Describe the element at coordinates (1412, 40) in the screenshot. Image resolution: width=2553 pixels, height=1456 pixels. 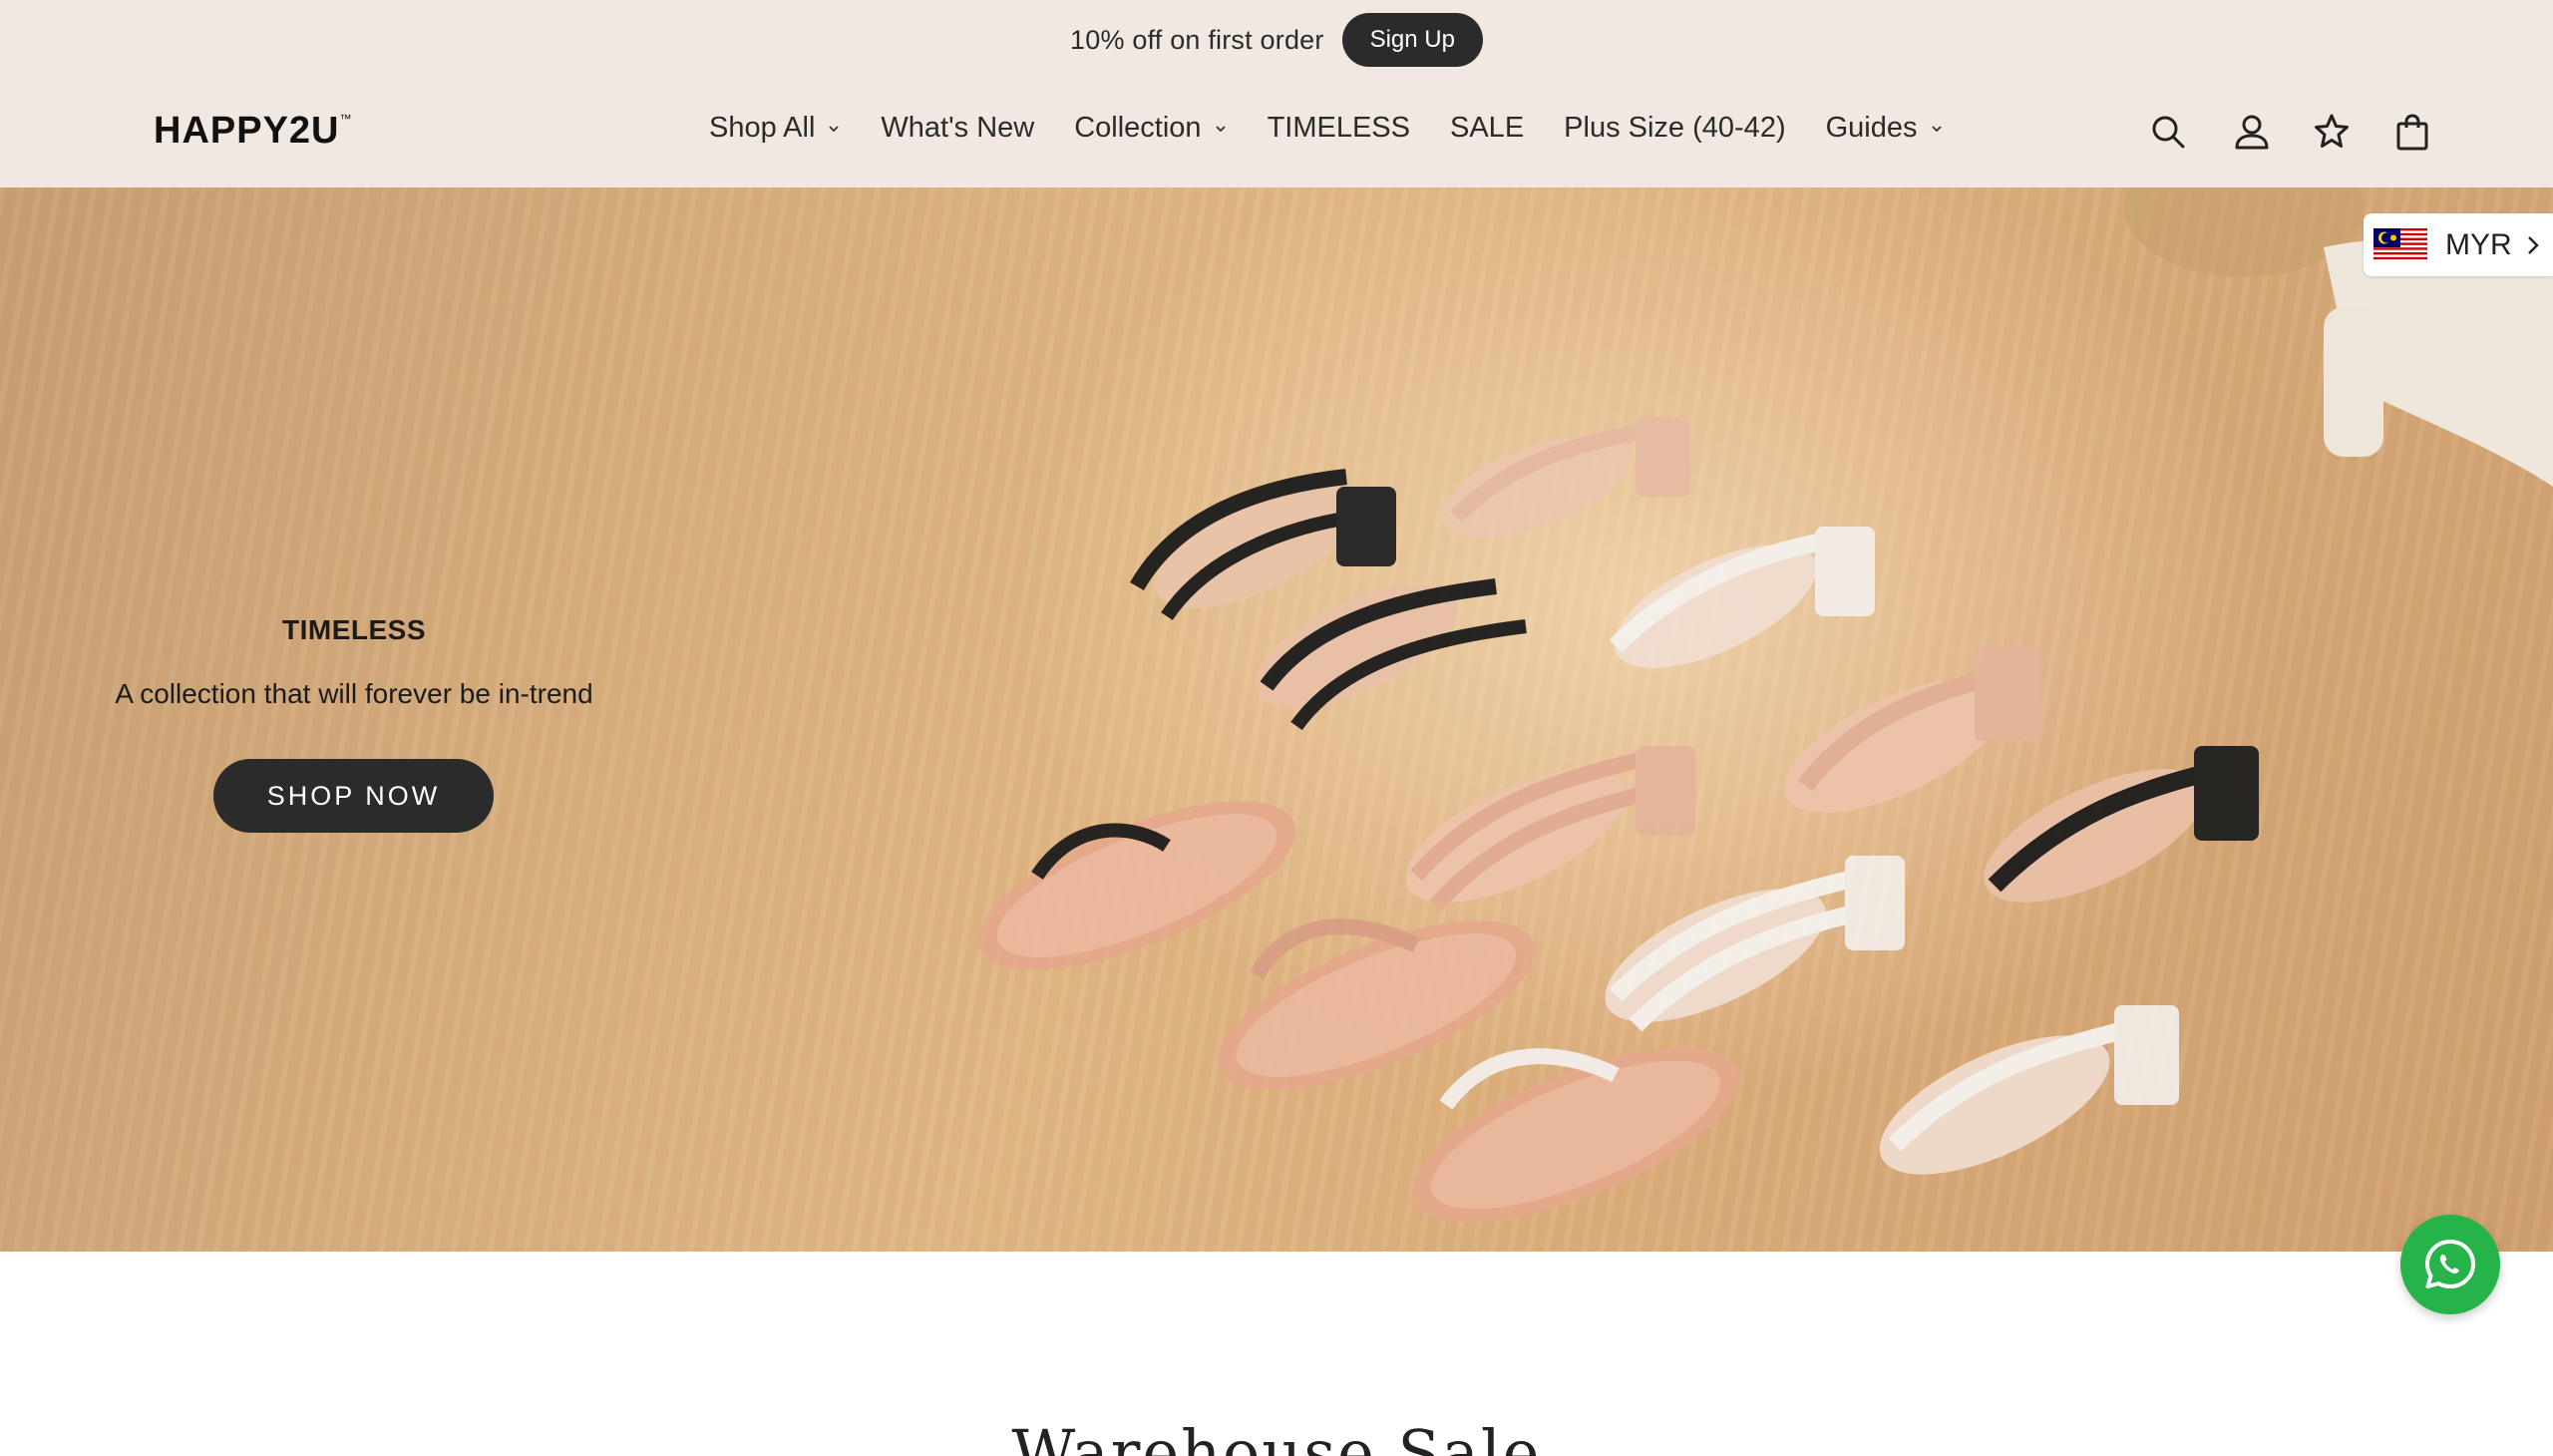
I see `signup-button: Sign Up` at that location.